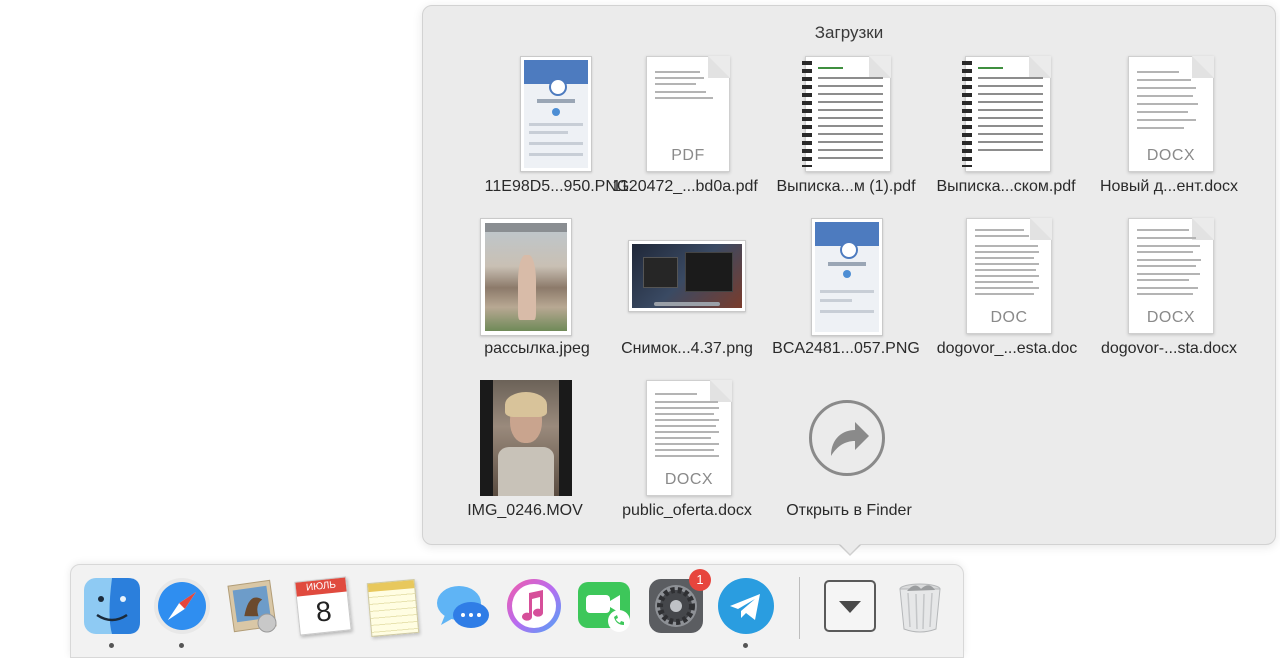 This screenshot has height=658, width=1280. I want to click on dock-trash, so click(920, 606).